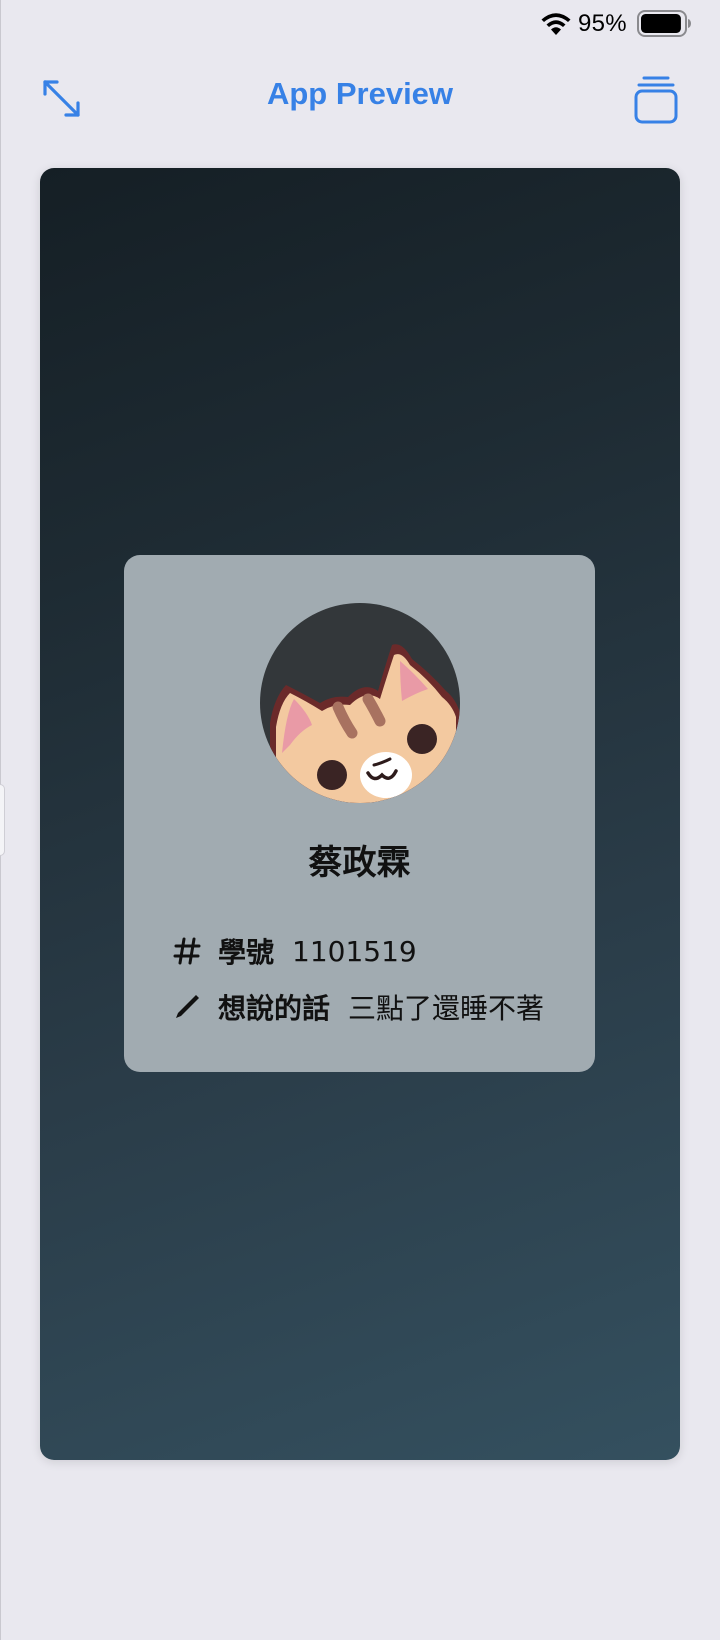 The height and width of the screenshot is (1640, 720). Describe the element at coordinates (360, 703) in the screenshot. I see `cat-avatar` at that location.